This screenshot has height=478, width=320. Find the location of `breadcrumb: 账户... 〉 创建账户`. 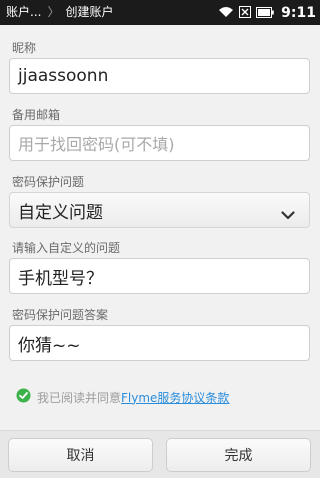

breadcrumb: 账户... 〉 创建账户 is located at coordinates (56, 12).